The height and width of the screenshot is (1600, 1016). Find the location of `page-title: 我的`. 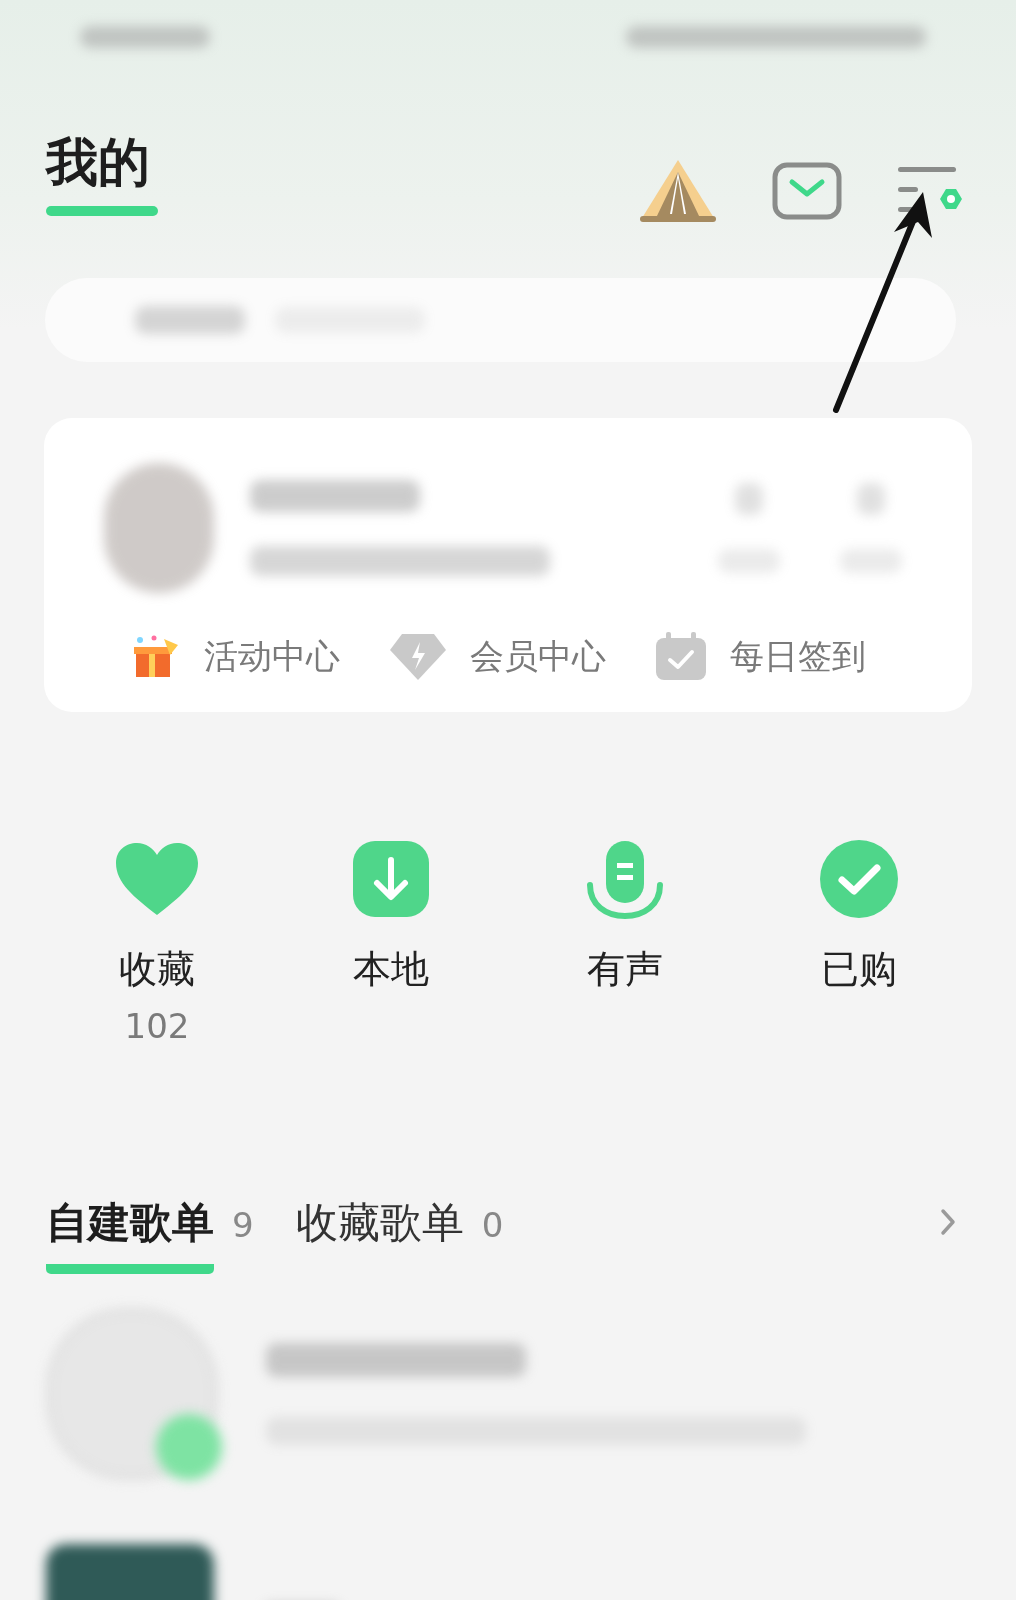

page-title: 我的 is located at coordinates (98, 162).